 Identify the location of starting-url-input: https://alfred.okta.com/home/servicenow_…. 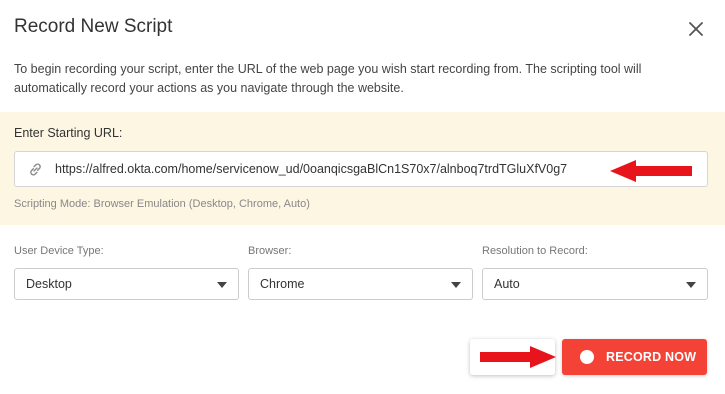
(361, 169).